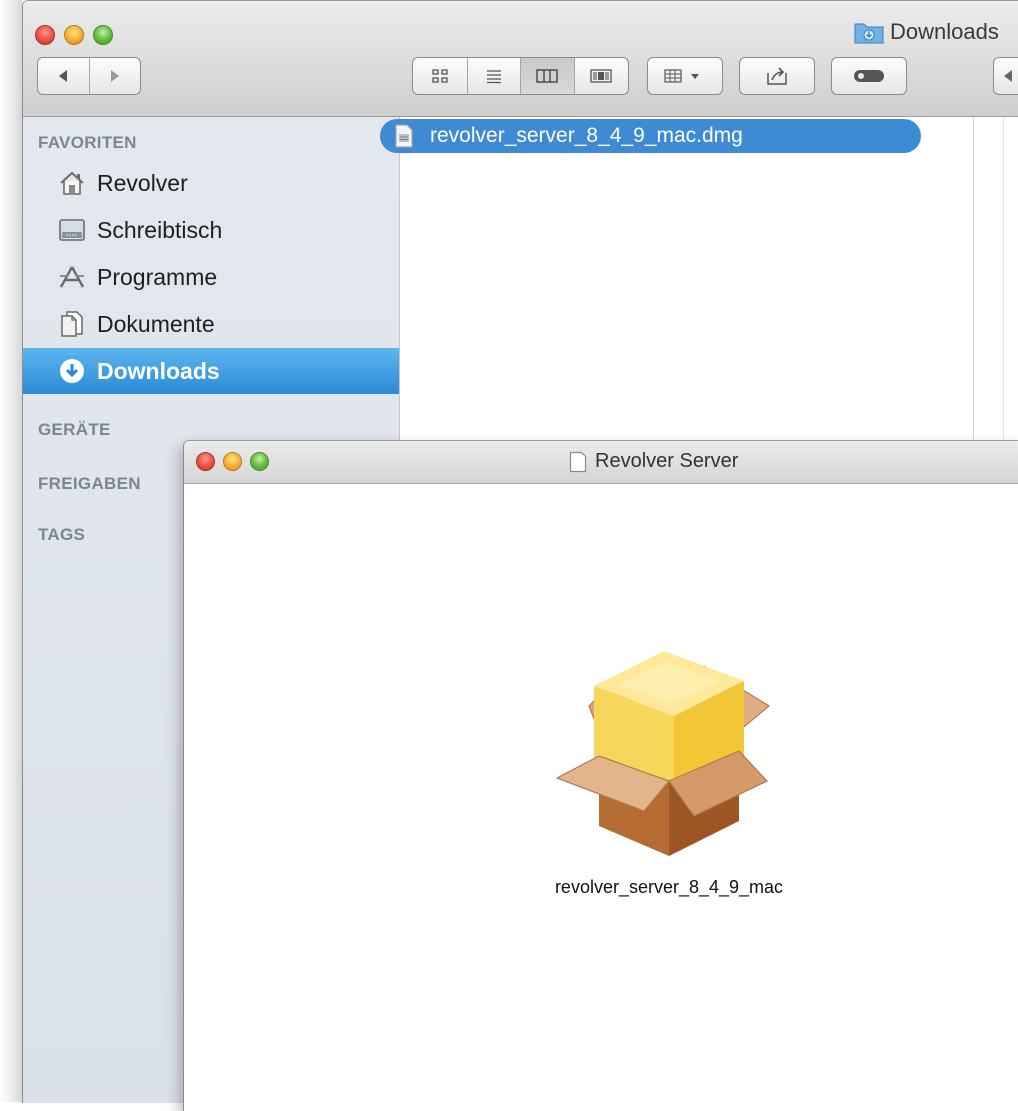 This screenshot has width=1018, height=1111. I want to click on package-label: revolver_server_8_4_9_mac, so click(669, 887).